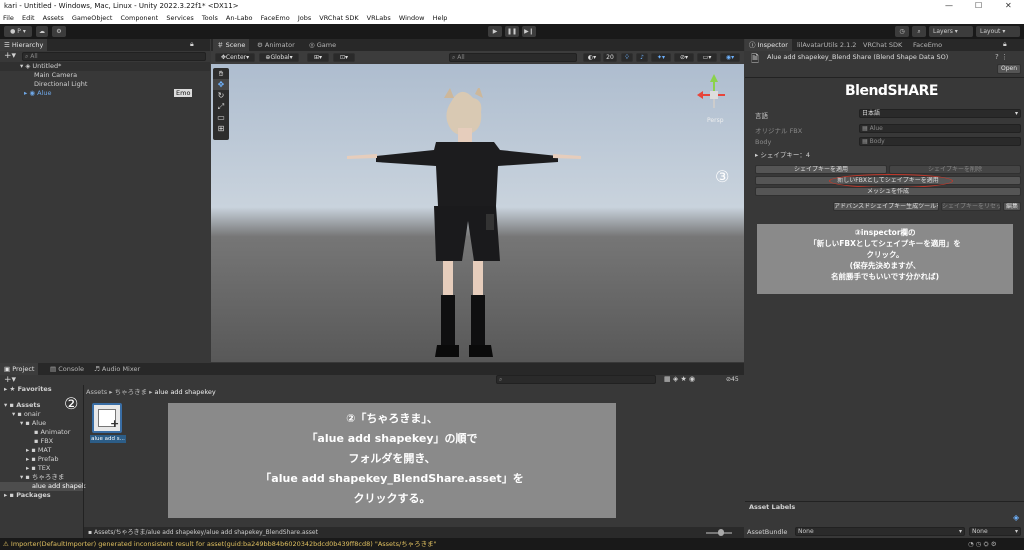 The height and width of the screenshot is (550, 1024). I want to click on remove-shapekey-button: シェイプキーを削除, so click(955, 169).